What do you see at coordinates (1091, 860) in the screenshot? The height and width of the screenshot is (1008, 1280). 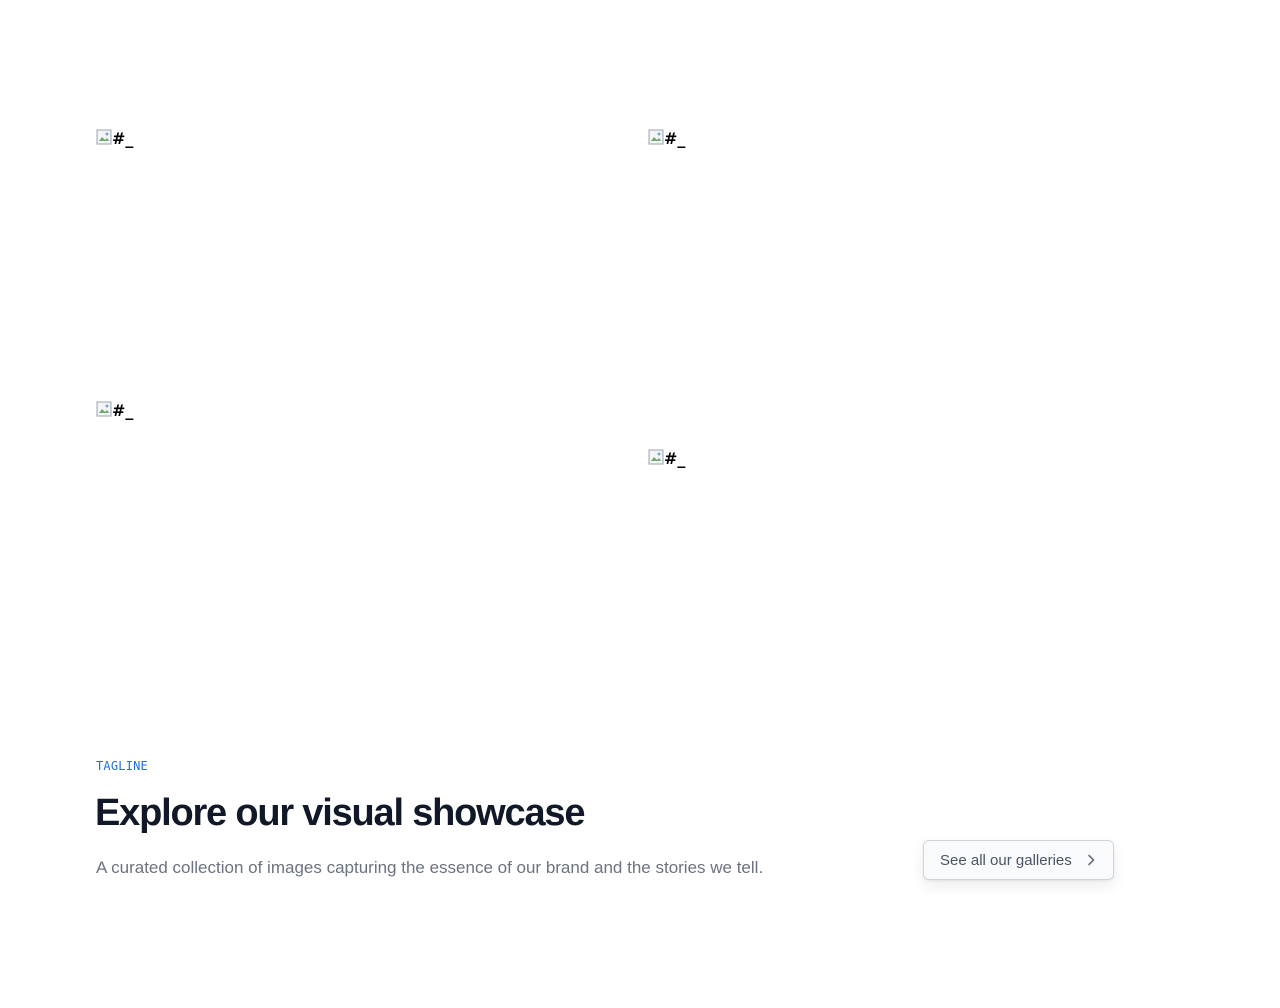 I see `chevron-right-icon` at bounding box center [1091, 860].